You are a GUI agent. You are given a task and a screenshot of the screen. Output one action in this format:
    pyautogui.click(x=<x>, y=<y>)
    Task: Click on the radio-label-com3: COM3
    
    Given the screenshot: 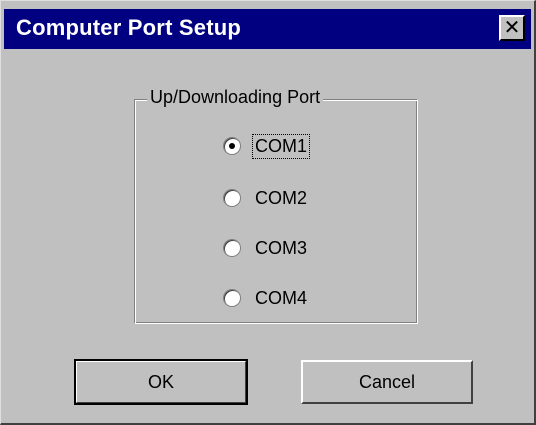 What is the action you would take?
    pyautogui.click(x=281, y=248)
    